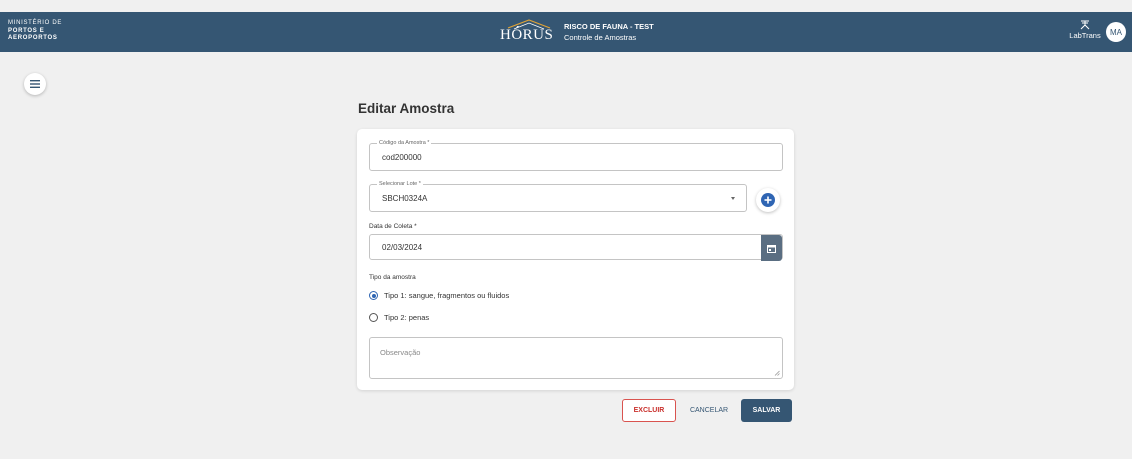 This screenshot has height=459, width=1132. I want to click on calendar-icon, so click(771, 248).